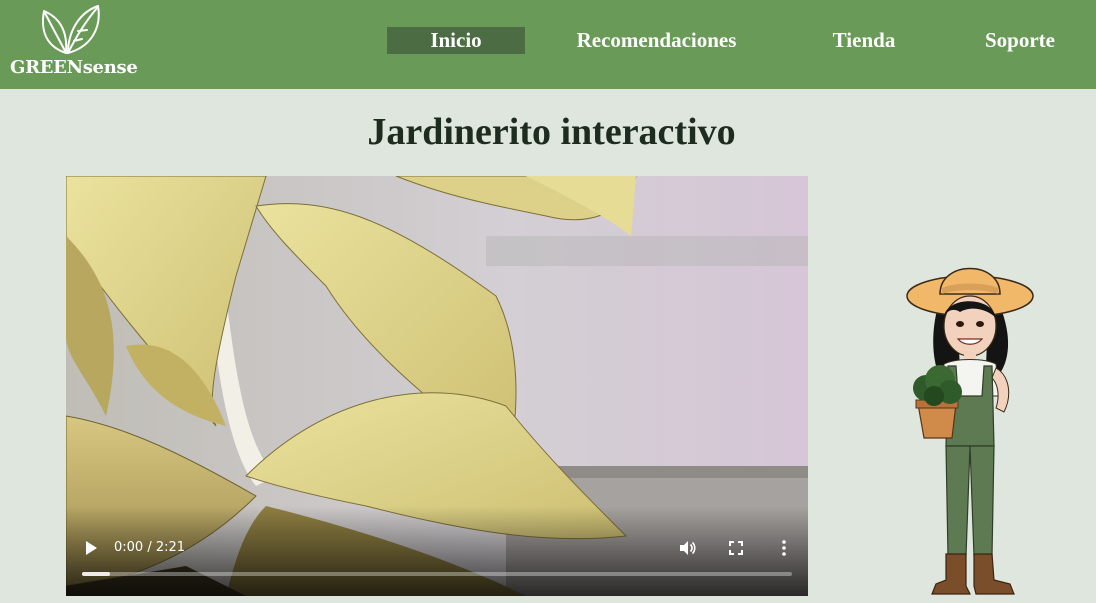 The image size is (1096, 603). I want to click on nav-item-soporte: Soporte, so click(1020, 40).